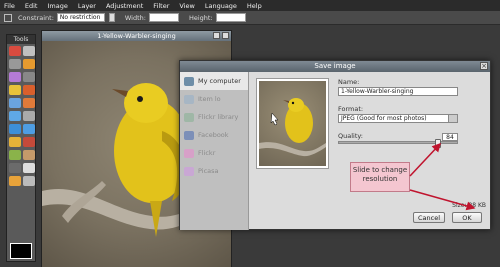  I want to click on quality-label: Quality:, so click(350, 136).